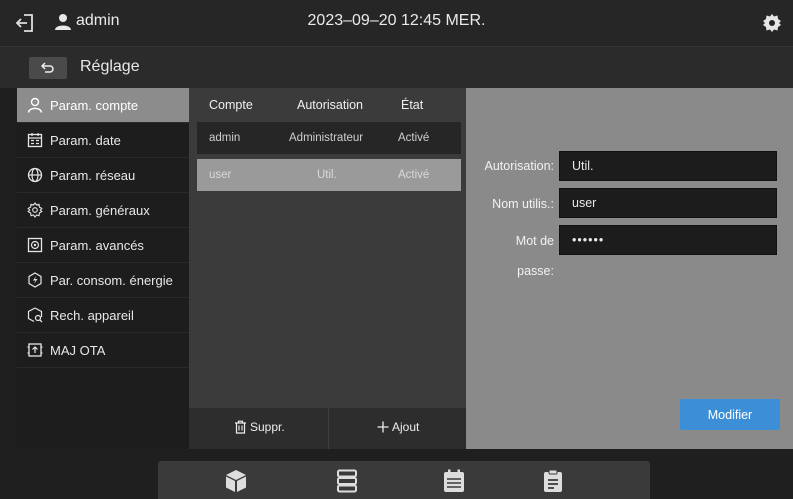 The width and height of the screenshot is (793, 499). What do you see at coordinates (519, 166) in the screenshot?
I see `authorization-label: Autorisation:` at bounding box center [519, 166].